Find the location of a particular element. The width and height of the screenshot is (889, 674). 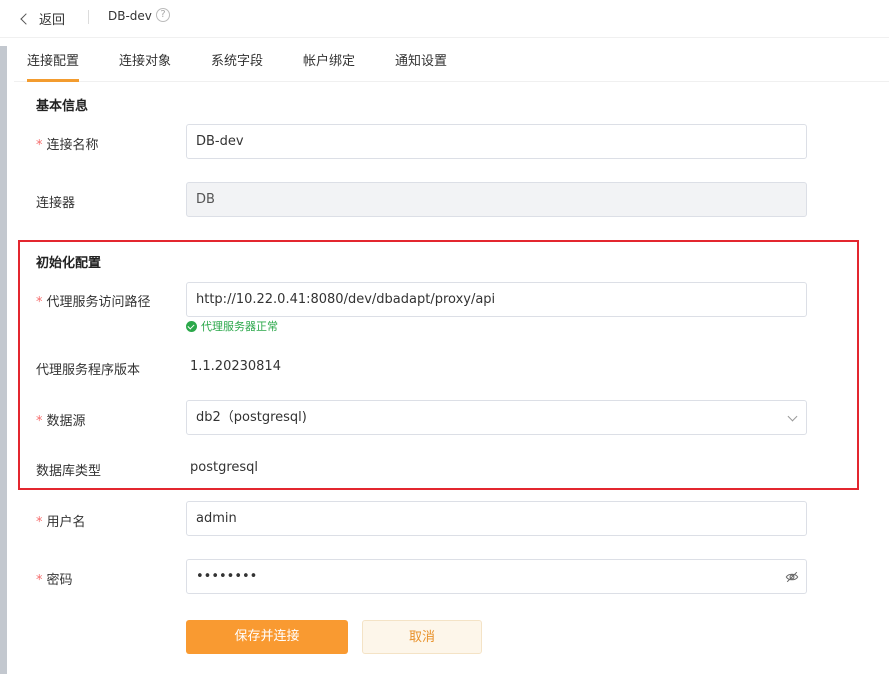

back-button: 返回 is located at coordinates (43, 18).